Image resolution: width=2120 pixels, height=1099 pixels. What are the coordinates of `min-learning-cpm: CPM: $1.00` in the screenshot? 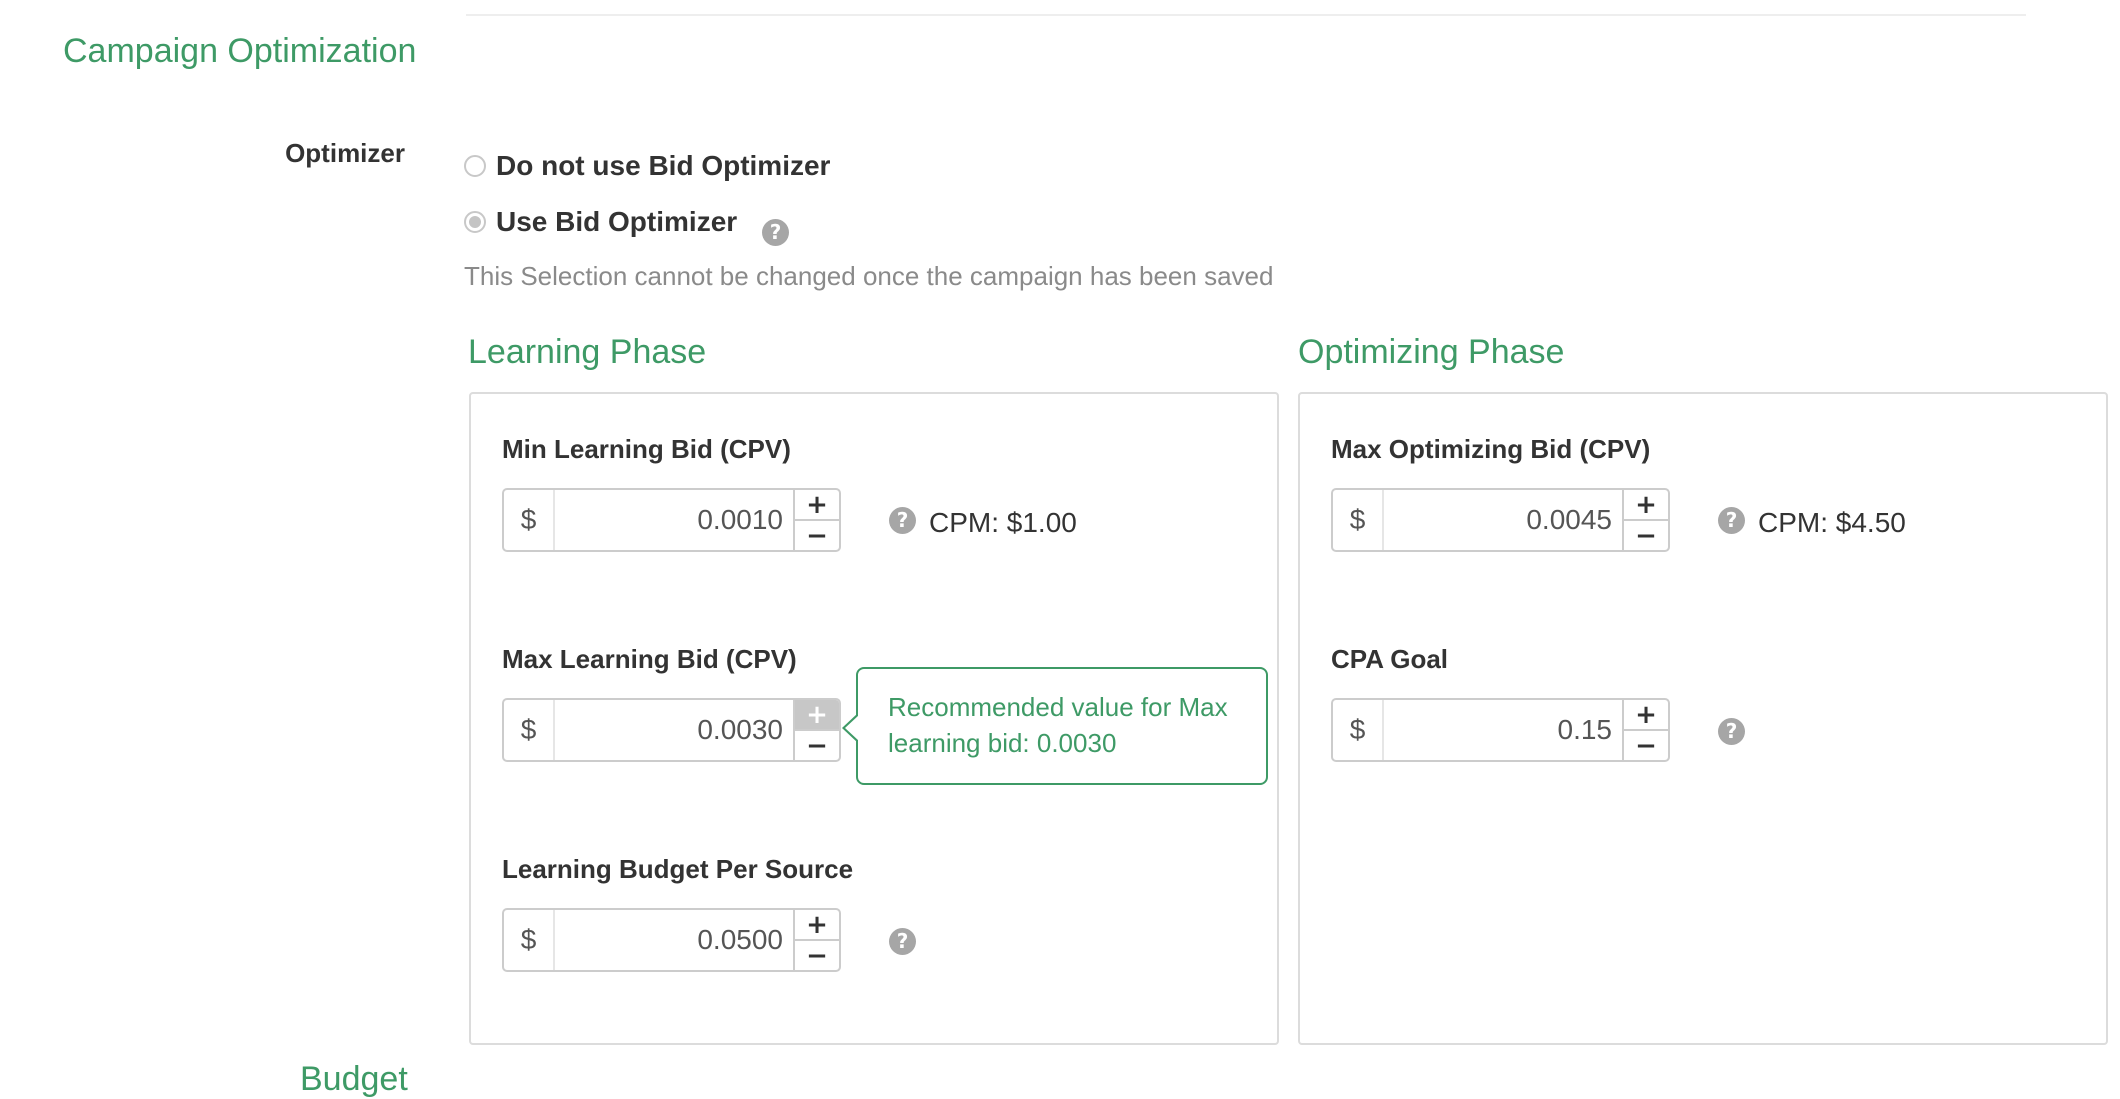 It's located at (1003, 522).